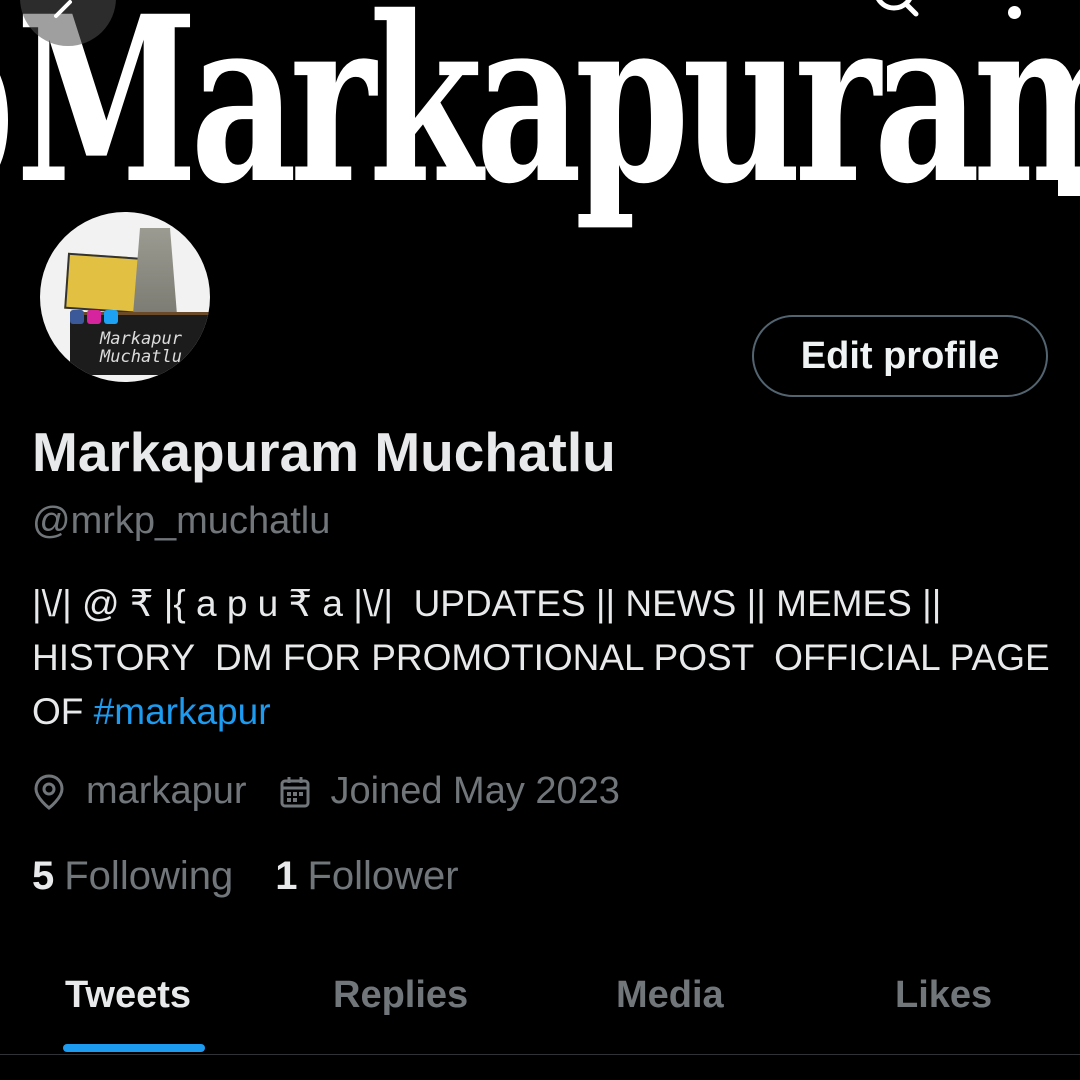 The width and height of the screenshot is (1080, 1080). I want to click on followers-label: Follower, so click(383, 876).